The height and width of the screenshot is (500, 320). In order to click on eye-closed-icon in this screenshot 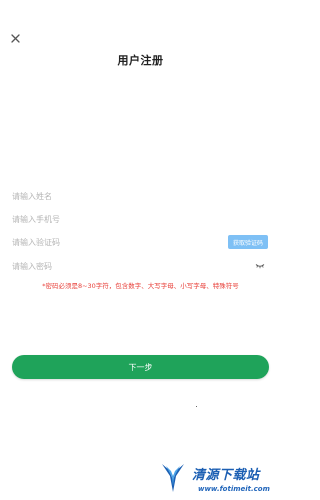, I will do `click(260, 266)`.